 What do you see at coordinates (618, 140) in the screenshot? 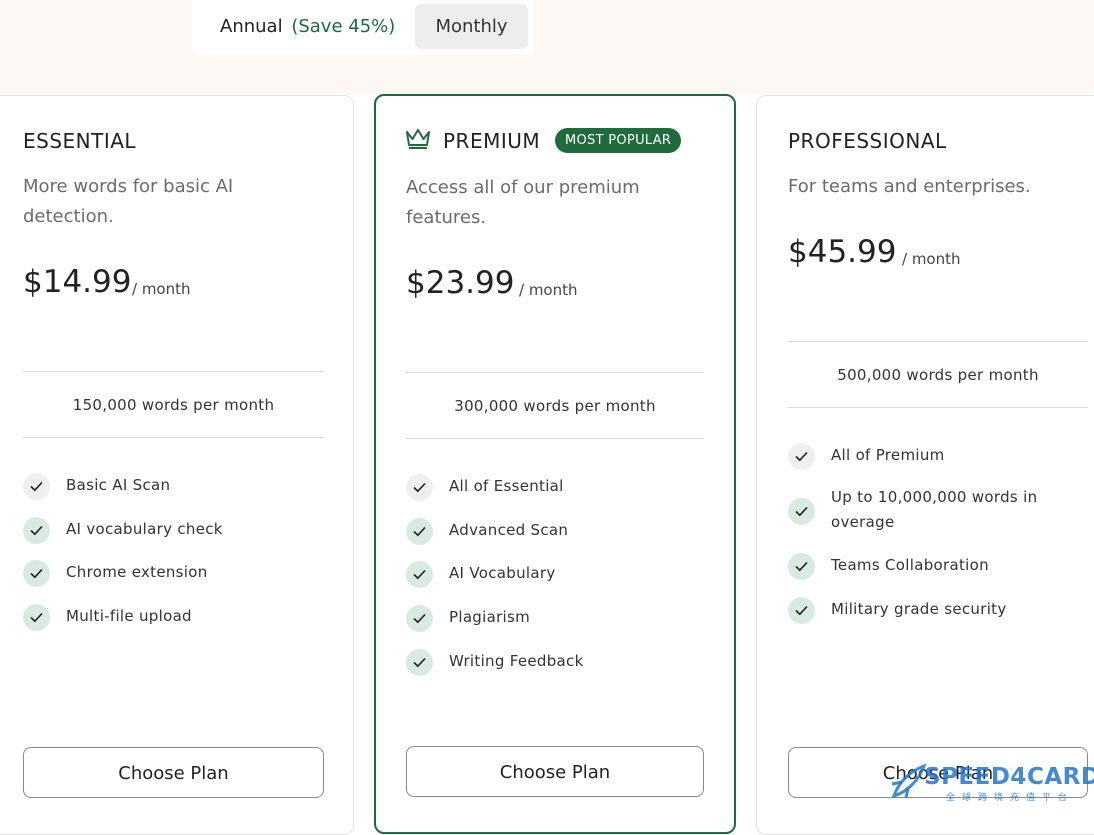
I see `most-popular-badge: MOST POPULAR` at bounding box center [618, 140].